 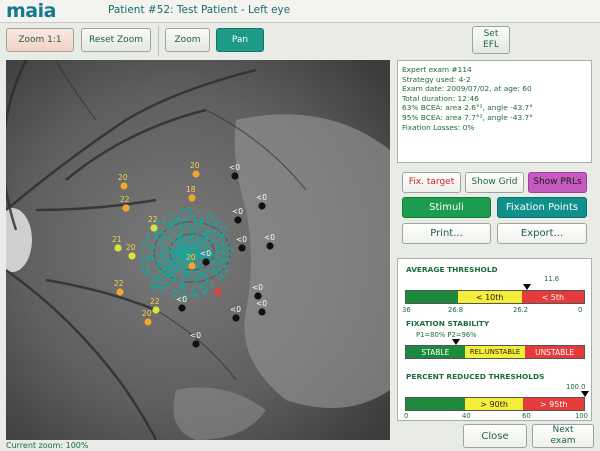 What do you see at coordinates (495, 436) in the screenshot?
I see `close-button: Close` at bounding box center [495, 436].